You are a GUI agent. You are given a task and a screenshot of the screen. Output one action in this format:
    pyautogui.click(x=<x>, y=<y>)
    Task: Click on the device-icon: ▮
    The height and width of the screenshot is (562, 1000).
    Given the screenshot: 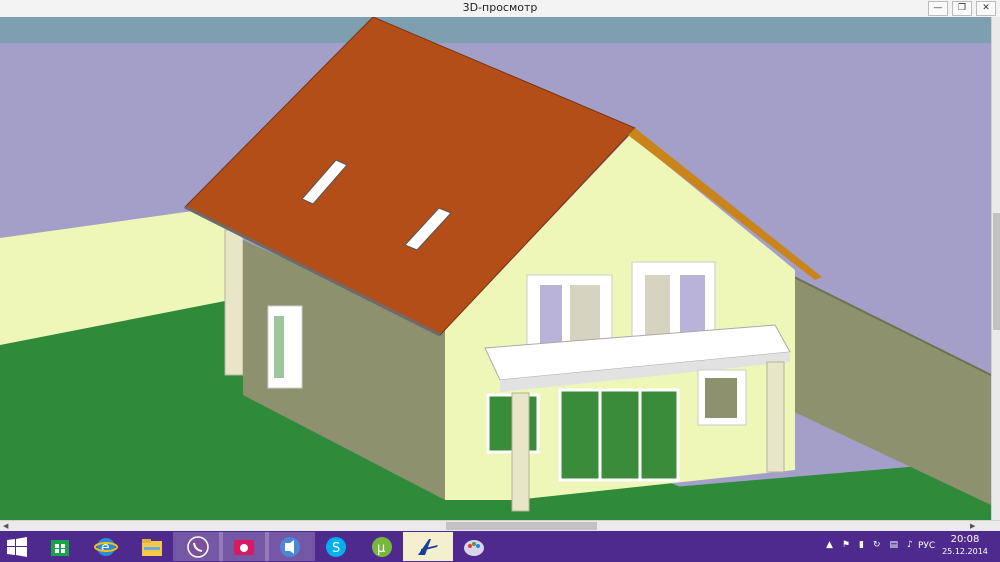 What is the action you would take?
    pyautogui.click(x=861, y=545)
    